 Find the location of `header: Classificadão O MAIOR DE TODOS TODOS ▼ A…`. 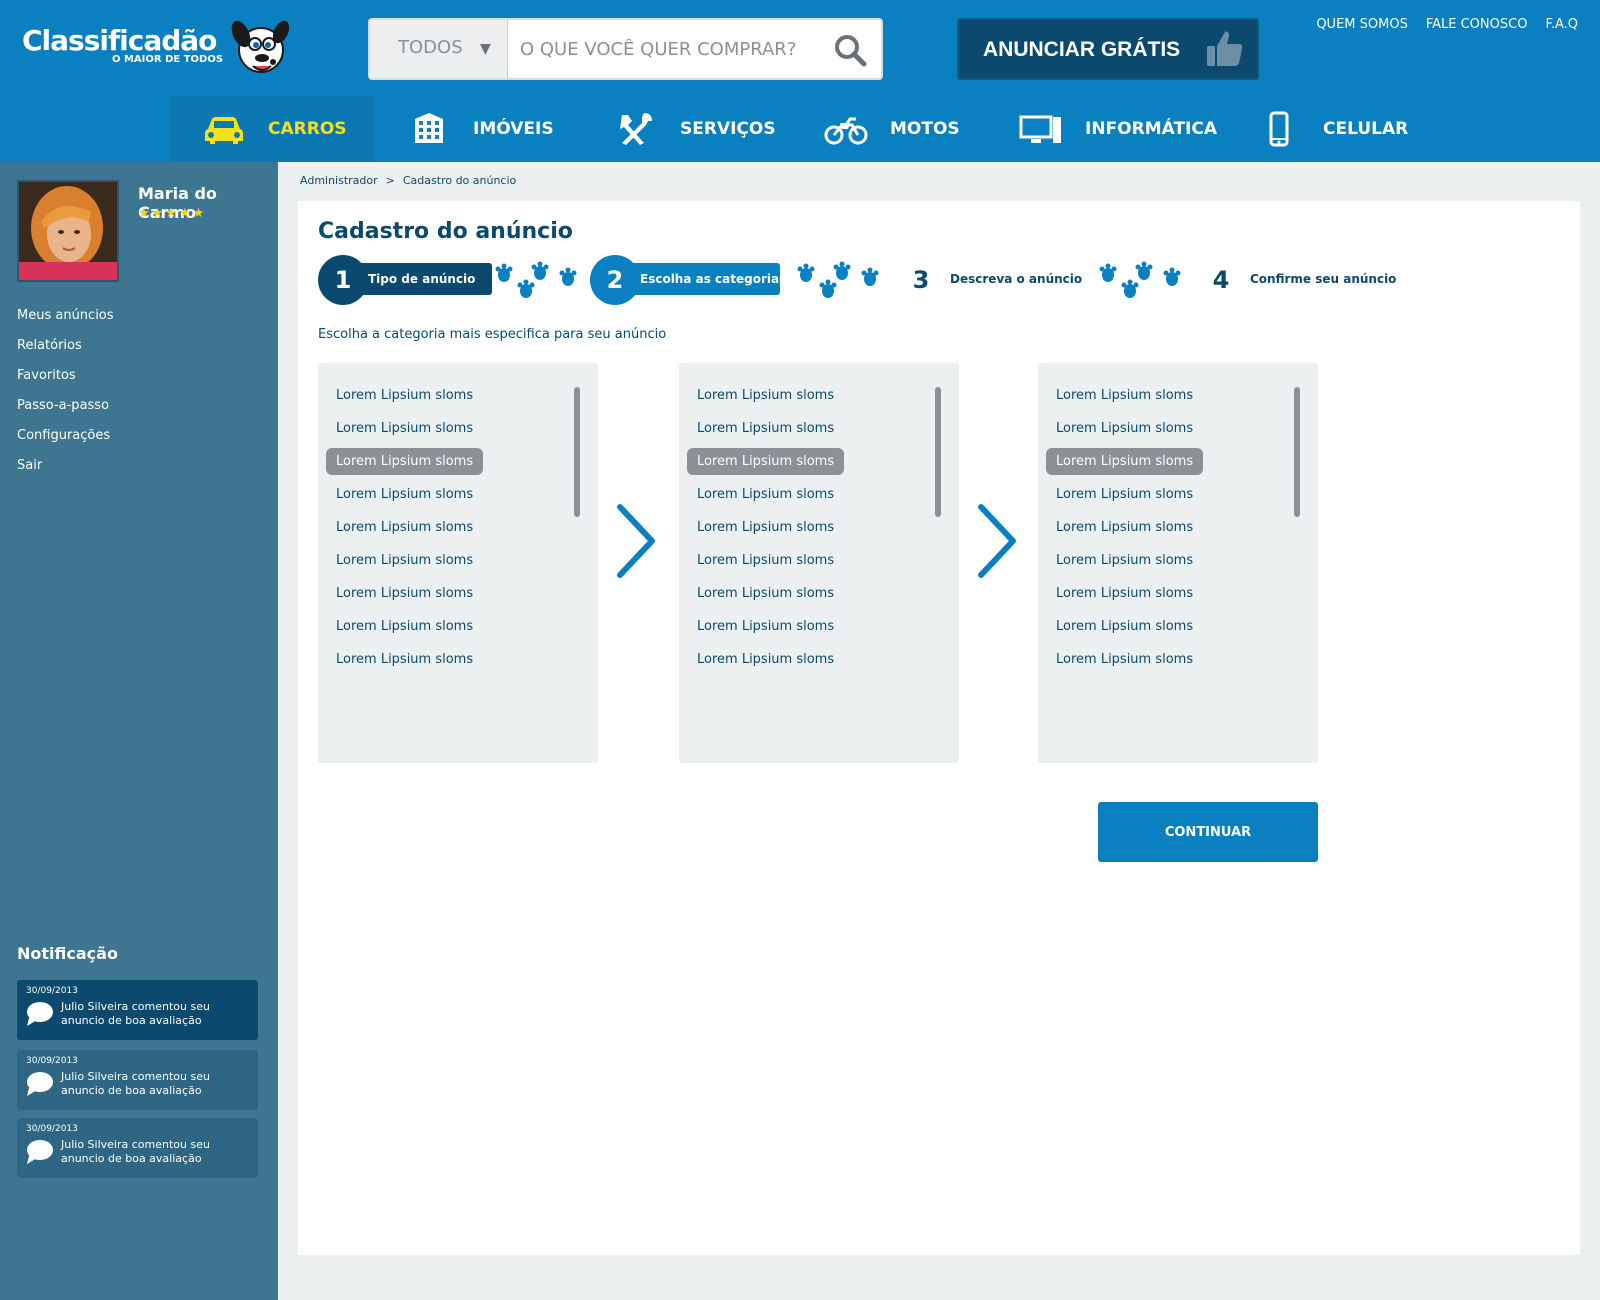

header: Classificadão O MAIOR DE TODOS TODOS ▼ A… is located at coordinates (800, 81).